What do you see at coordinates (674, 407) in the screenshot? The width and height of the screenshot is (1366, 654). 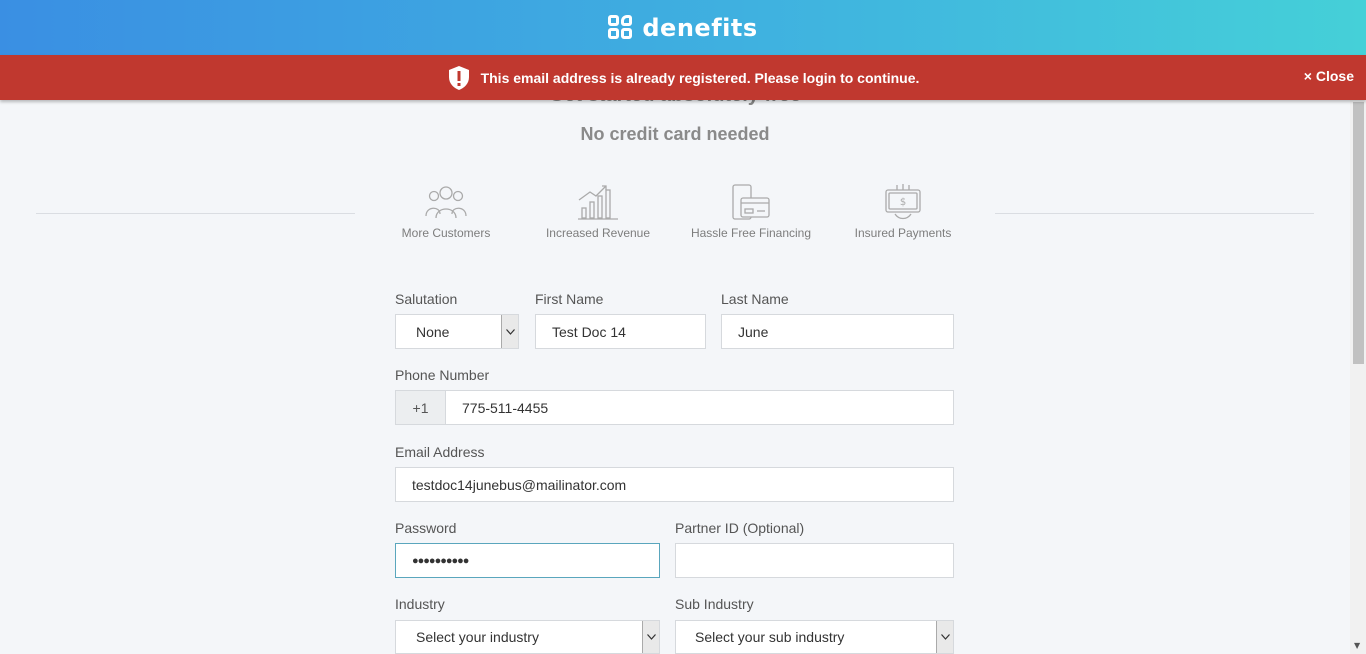 I see `phone-input: +1 775-511-4455` at bounding box center [674, 407].